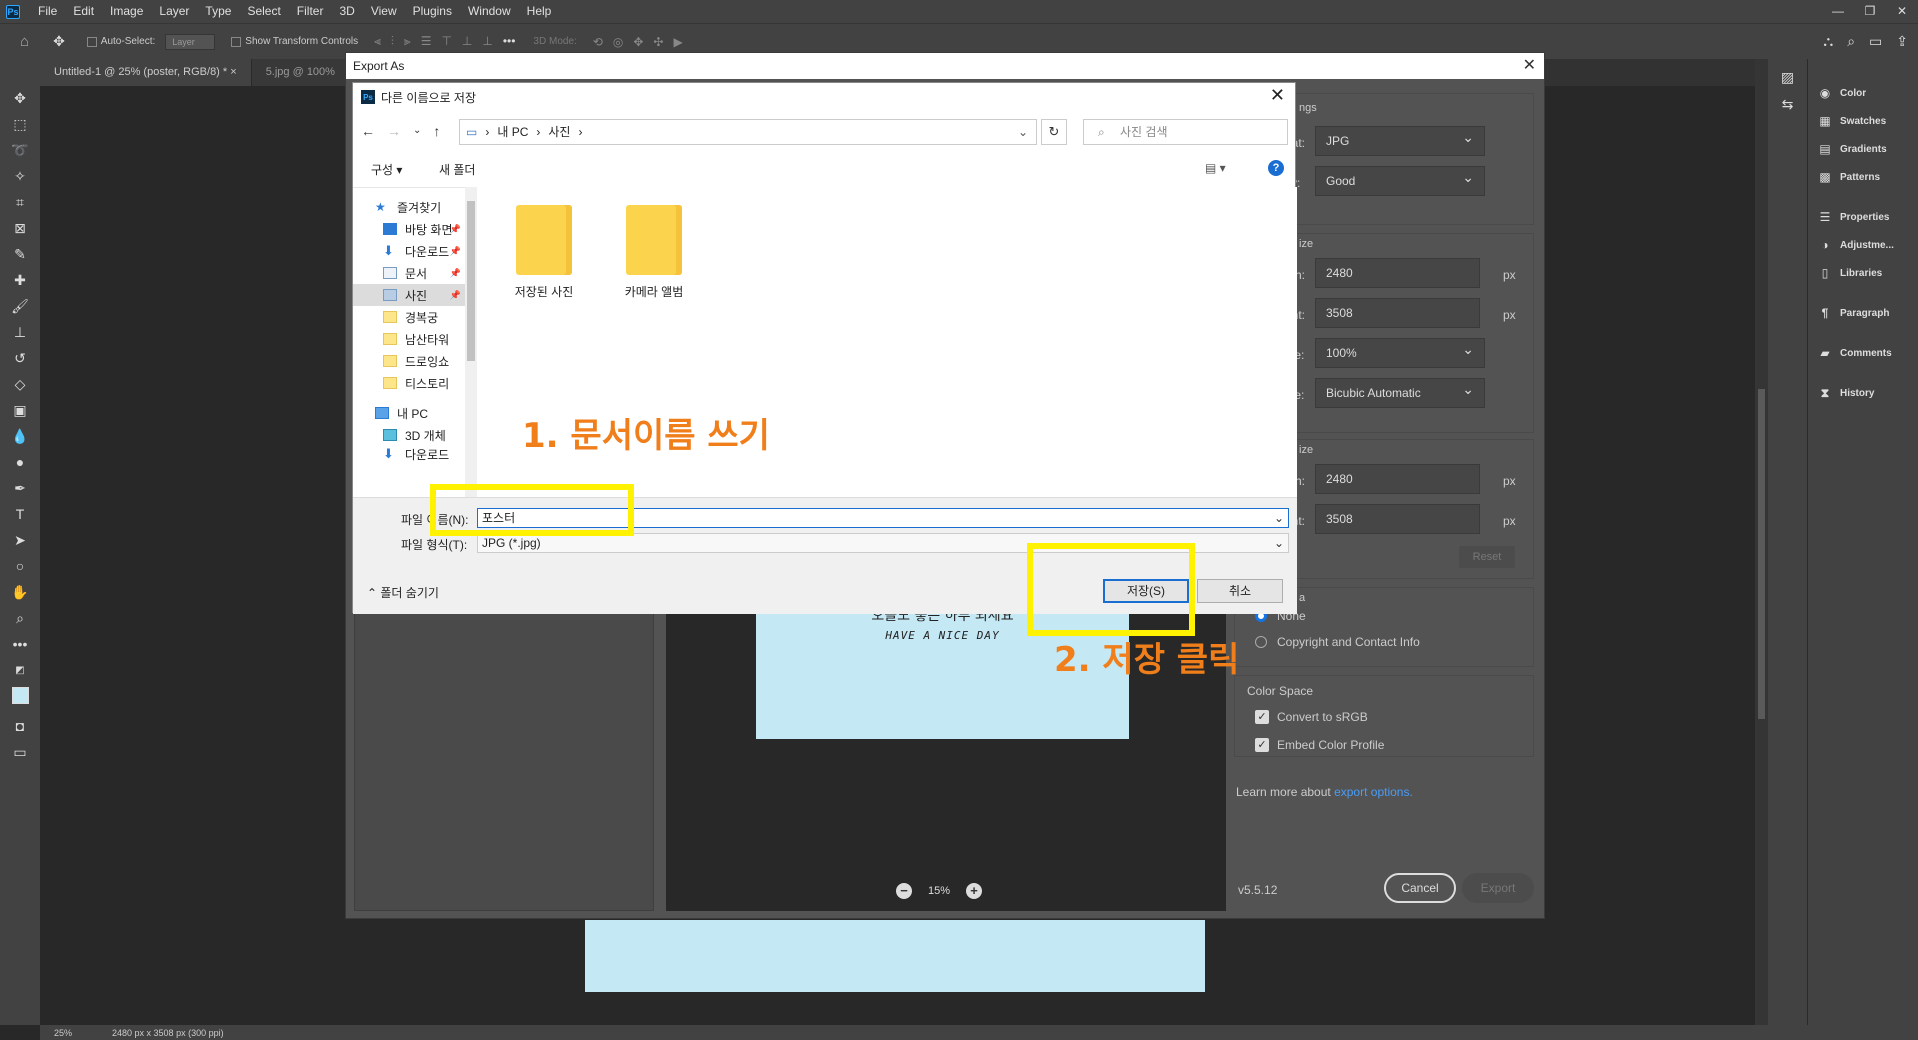  Describe the element at coordinates (310, 11) in the screenshot. I see `menu-filter: Filter` at that location.